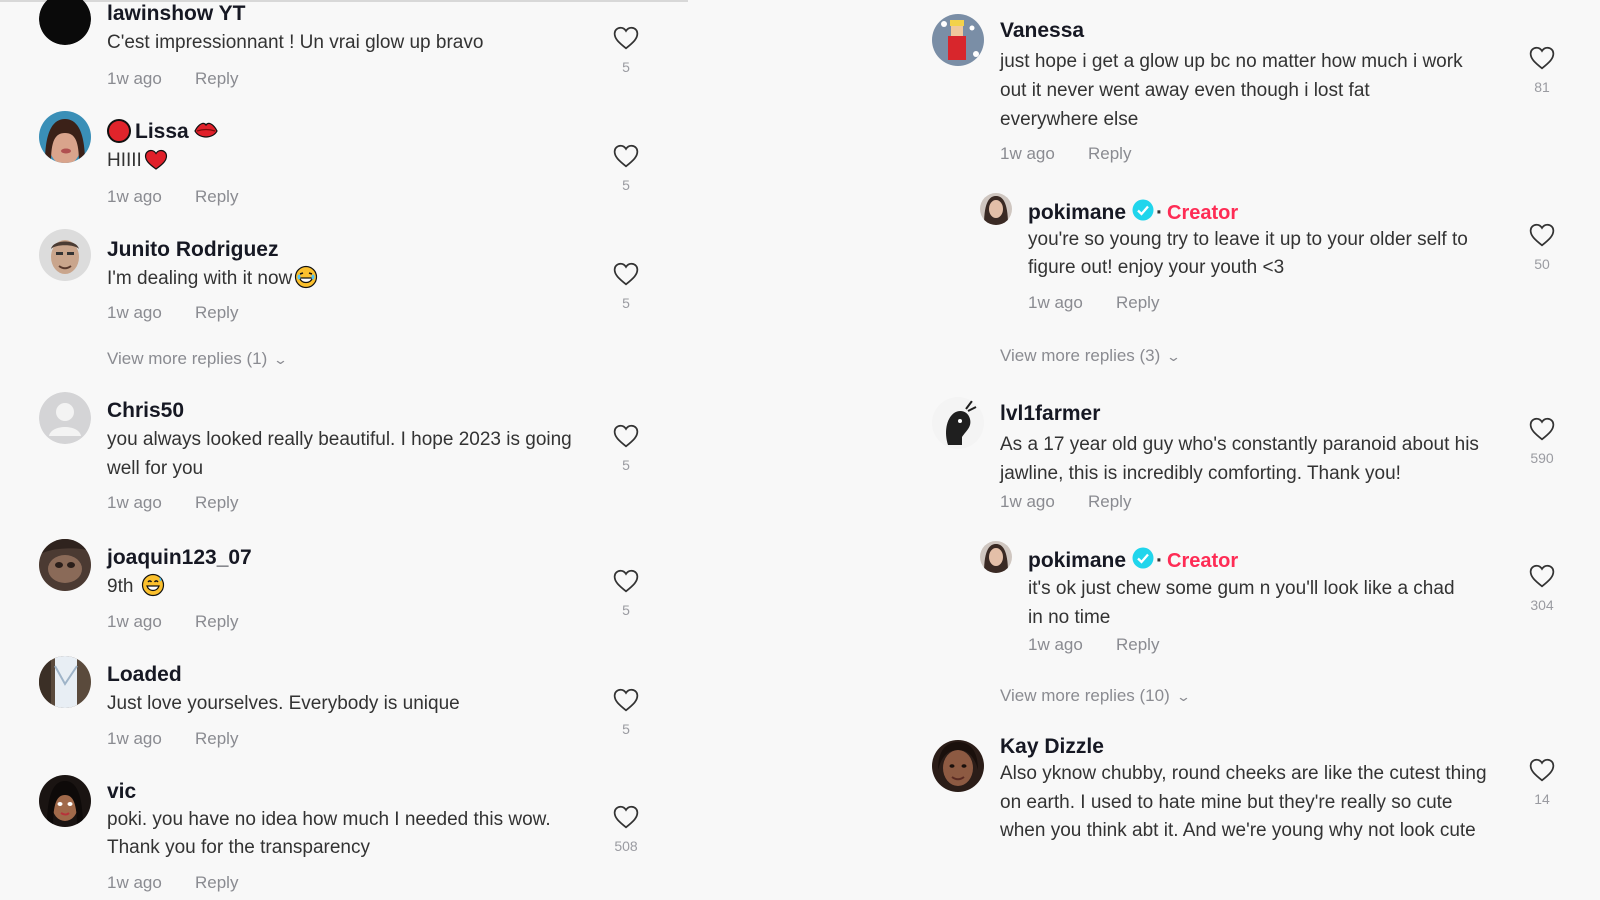 Image resolution: width=1600 pixels, height=900 pixels. I want to click on like-count: 304, so click(1542, 605).